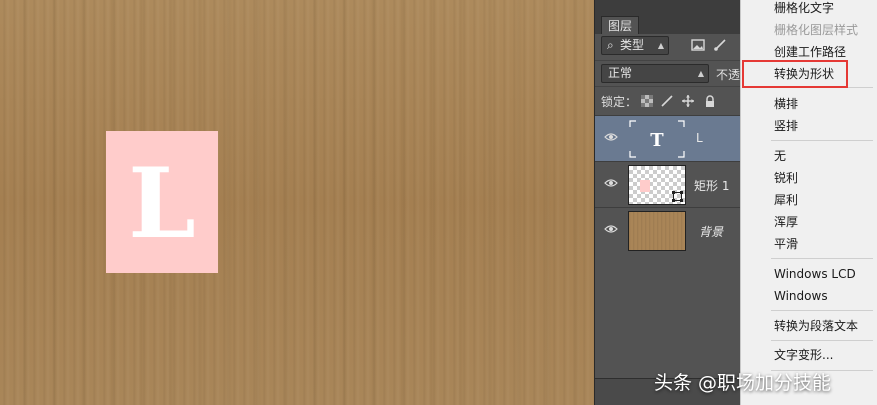 The width and height of the screenshot is (877, 405). I want to click on filter-kind-dropdown: ⌕ 类型 ▲, so click(635, 45).